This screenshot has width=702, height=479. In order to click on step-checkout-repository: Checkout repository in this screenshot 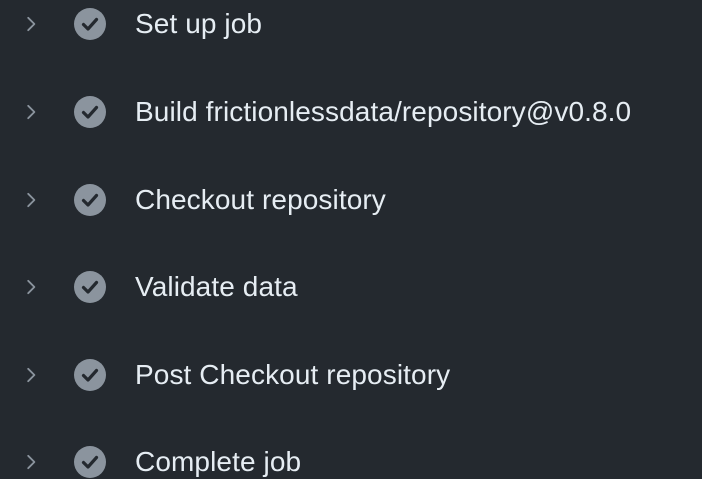, I will do `click(351, 200)`.